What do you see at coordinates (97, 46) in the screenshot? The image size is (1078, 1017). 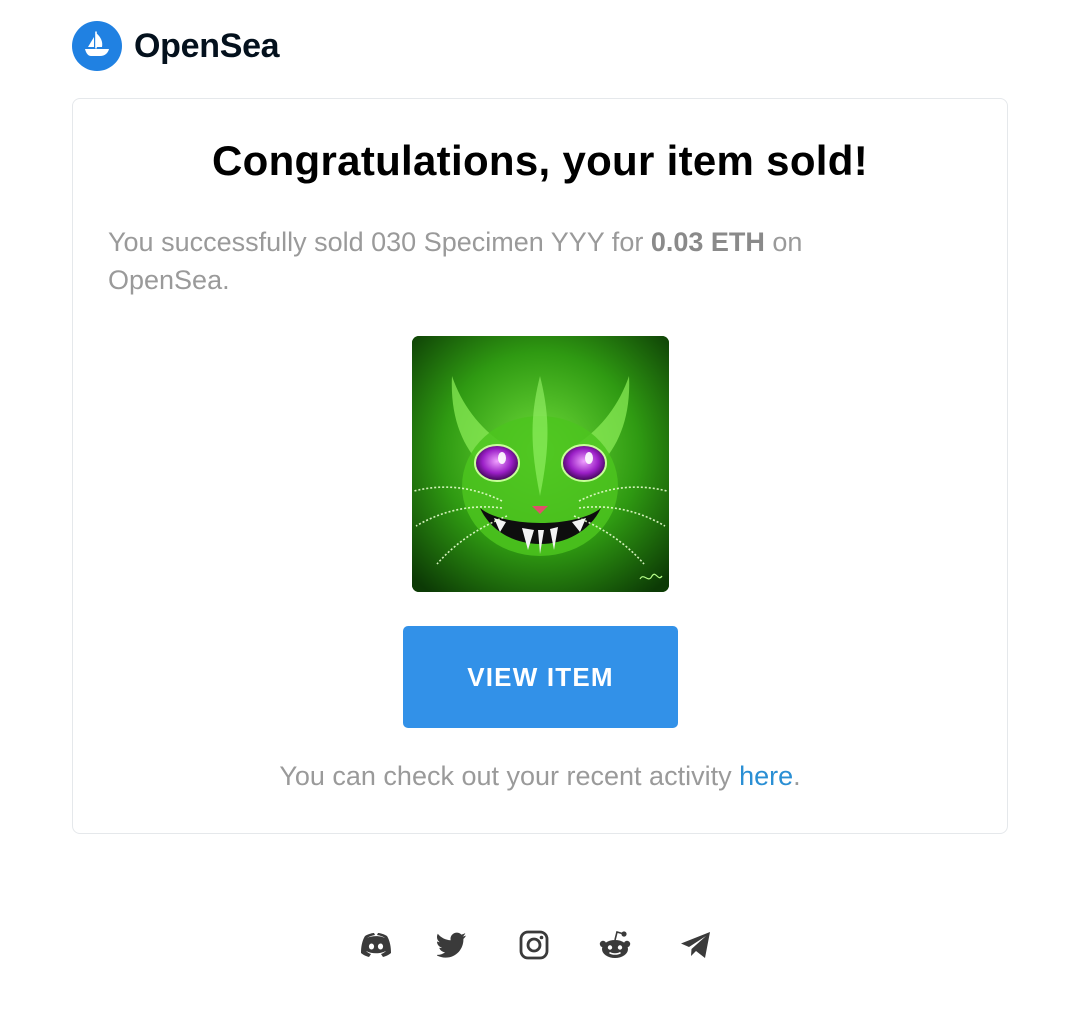 I see `opensea-logo-icon` at bounding box center [97, 46].